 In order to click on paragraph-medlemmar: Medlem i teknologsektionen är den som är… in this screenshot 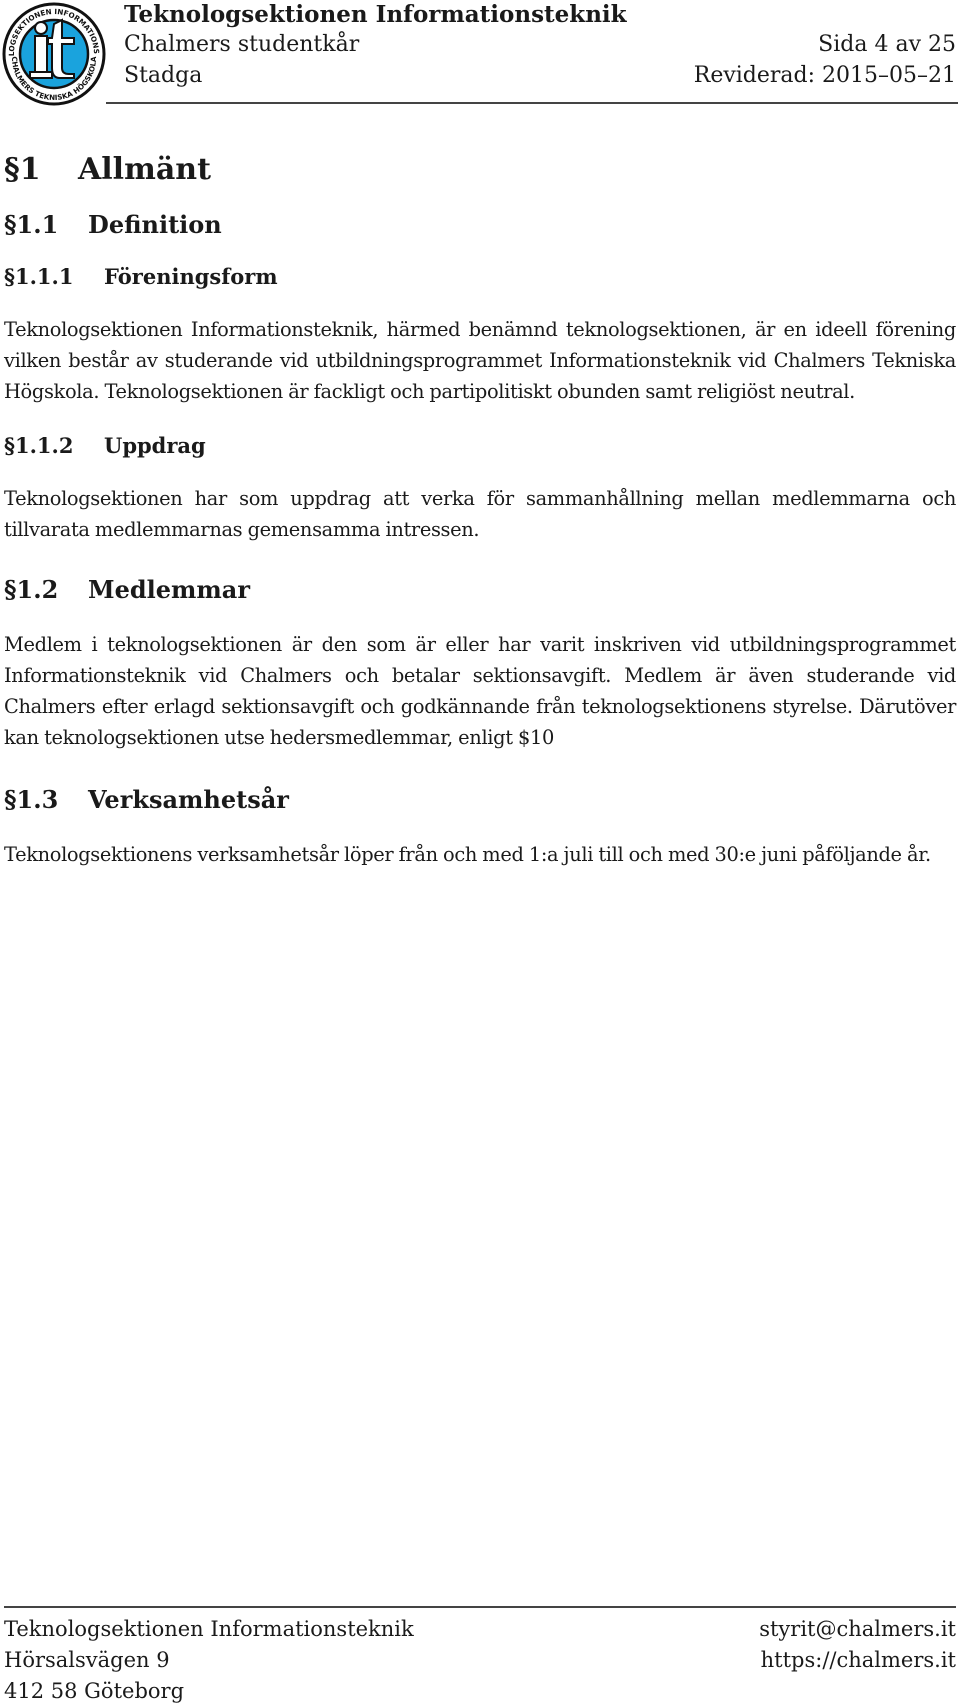, I will do `click(480, 691)`.